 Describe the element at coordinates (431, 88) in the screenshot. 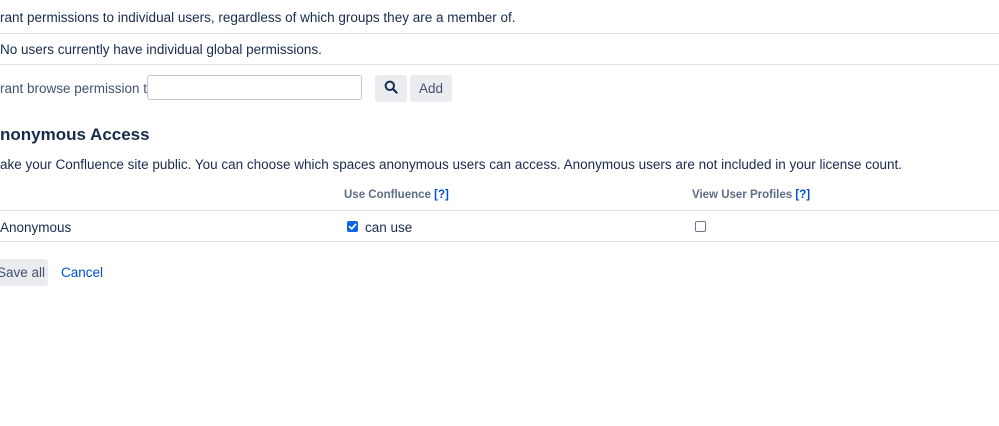

I see `add-permission-button: Add` at that location.